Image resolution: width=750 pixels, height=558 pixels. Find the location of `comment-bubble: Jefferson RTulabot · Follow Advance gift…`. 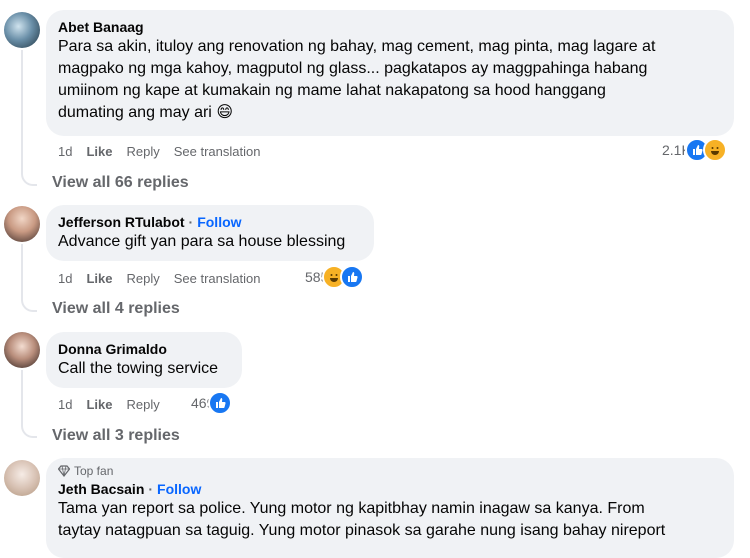

comment-bubble: Jefferson RTulabot · Follow Advance gift… is located at coordinates (210, 233).